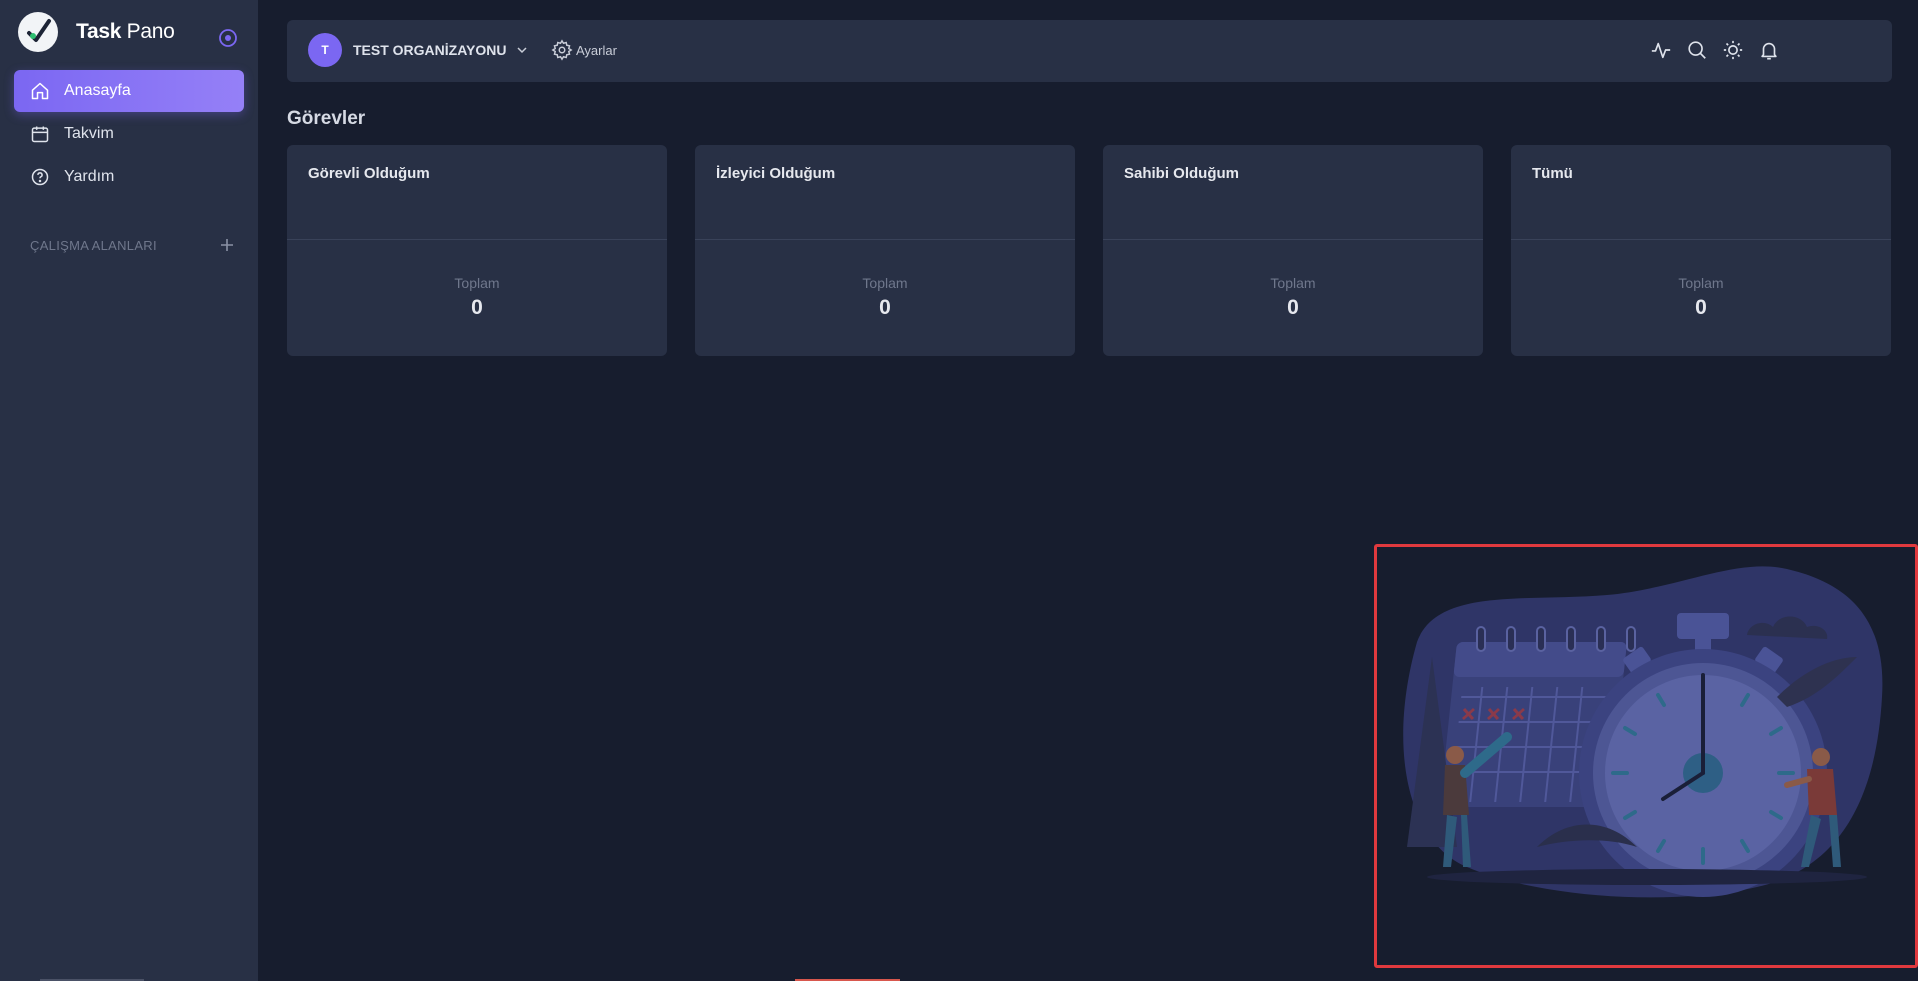 The image size is (1918, 981). I want to click on sidebar-item-takvim: Takvim, so click(129, 134).